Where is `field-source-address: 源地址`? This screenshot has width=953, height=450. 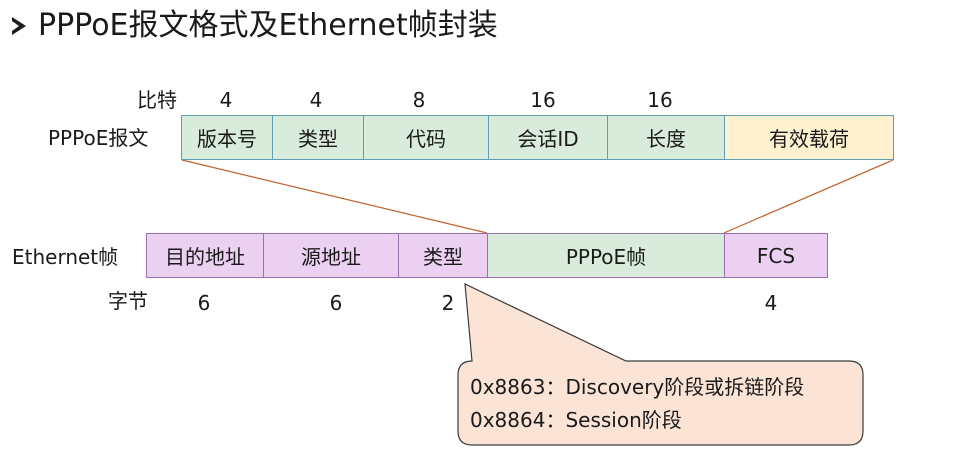
field-source-address: 源地址 is located at coordinates (331, 255).